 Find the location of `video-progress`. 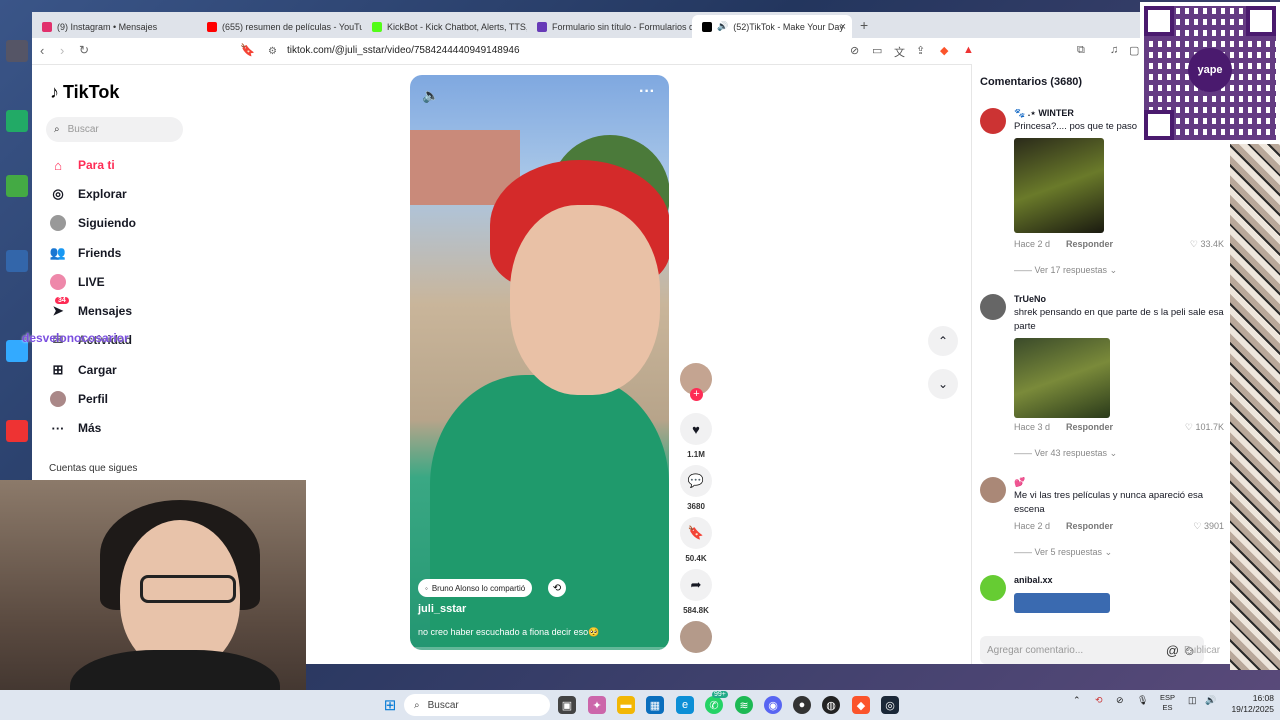

video-progress is located at coordinates (539, 648).